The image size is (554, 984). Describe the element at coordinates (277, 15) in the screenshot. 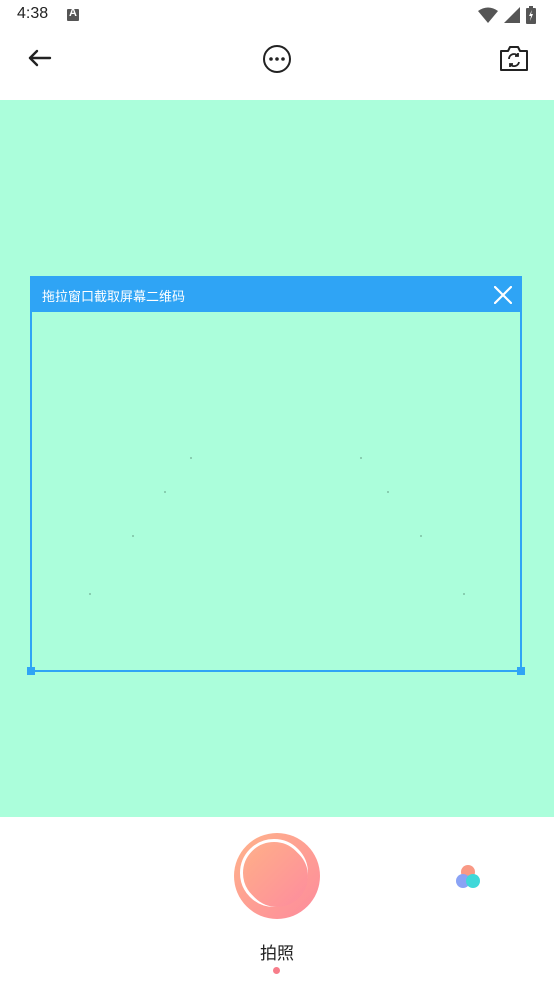

I see `status-bar: 4:38` at that location.